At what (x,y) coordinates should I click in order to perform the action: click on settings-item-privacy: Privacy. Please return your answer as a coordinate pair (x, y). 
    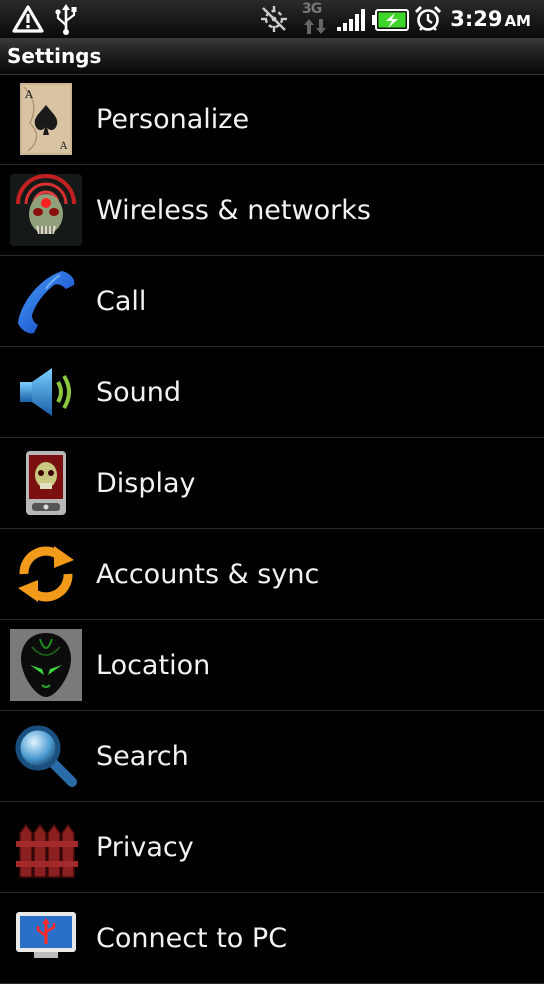
    Looking at the image, I should click on (272, 847).